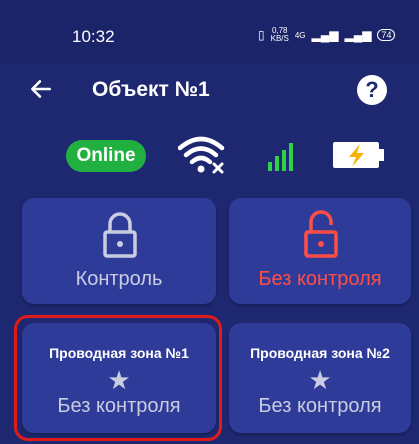 Image resolution: width=419 pixels, height=444 pixels. I want to click on help-button: ?, so click(372, 90).